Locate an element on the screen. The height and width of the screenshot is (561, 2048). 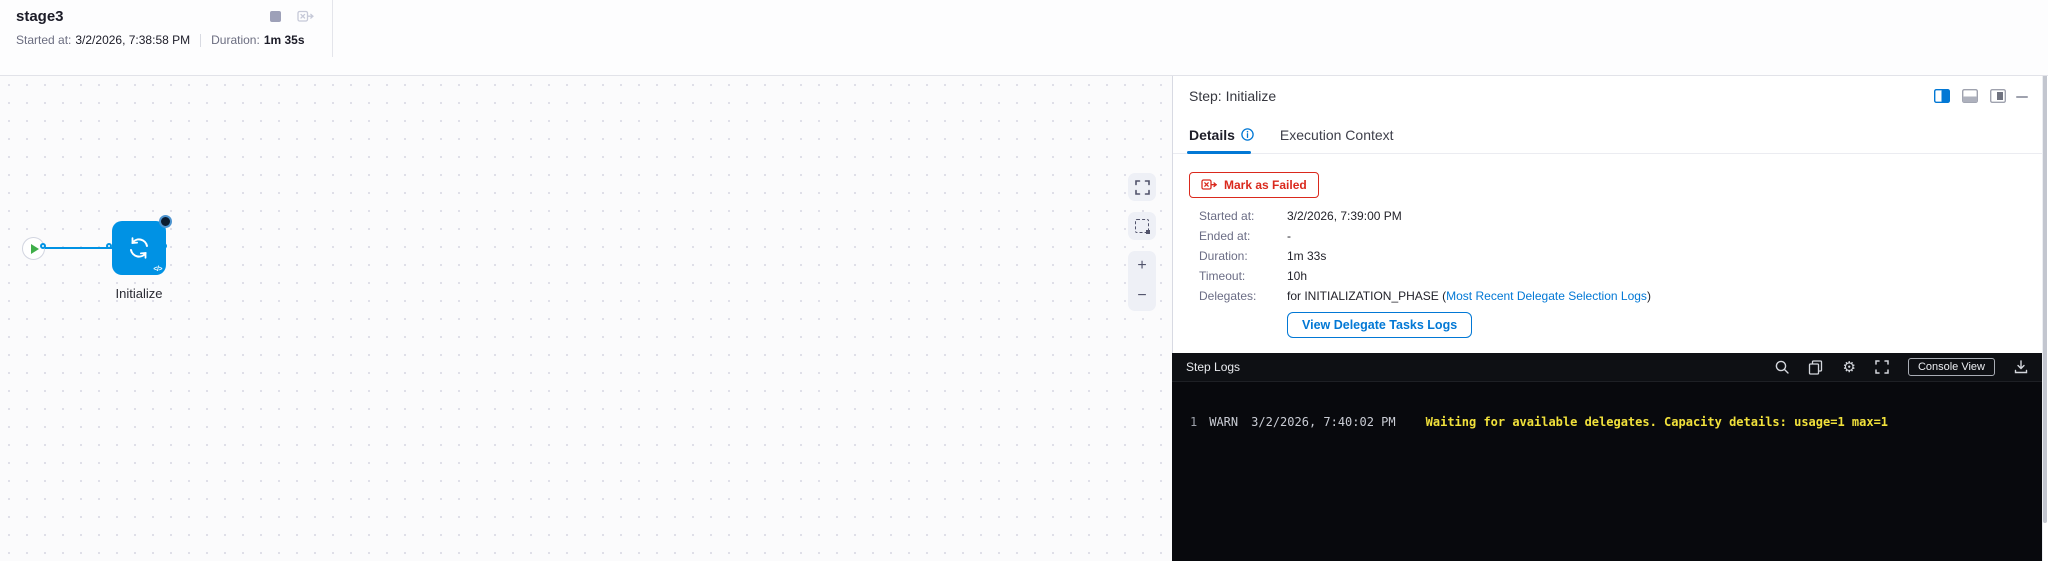
detail-value: 10h is located at coordinates (1297, 276).